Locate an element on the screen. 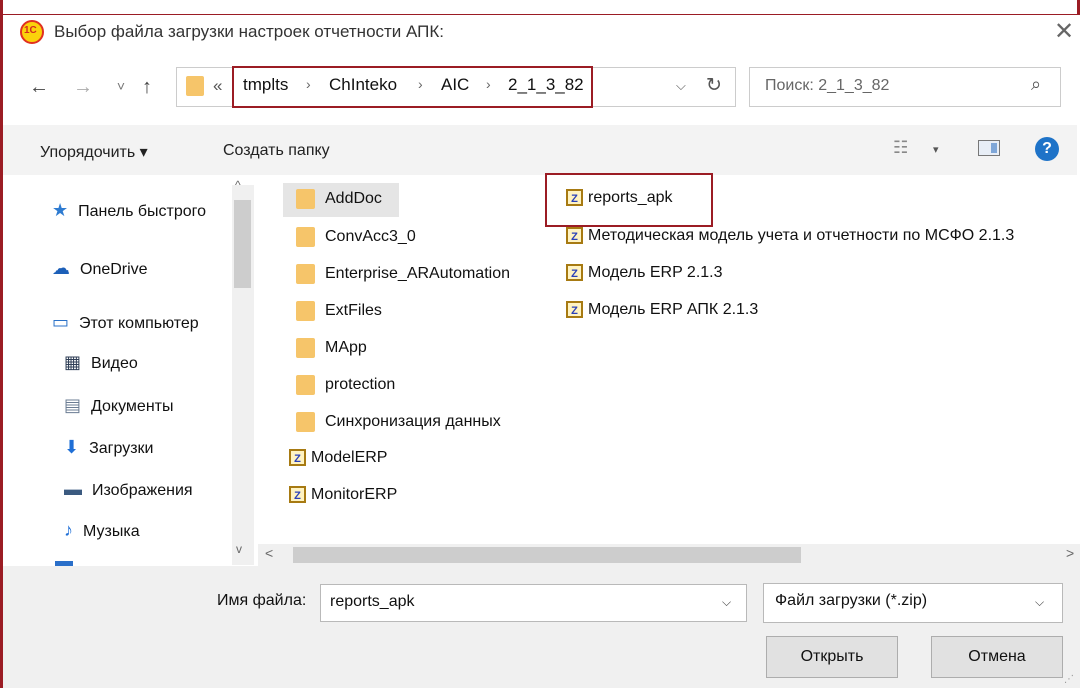  filename-label: Имя файла: is located at coordinates (262, 600).